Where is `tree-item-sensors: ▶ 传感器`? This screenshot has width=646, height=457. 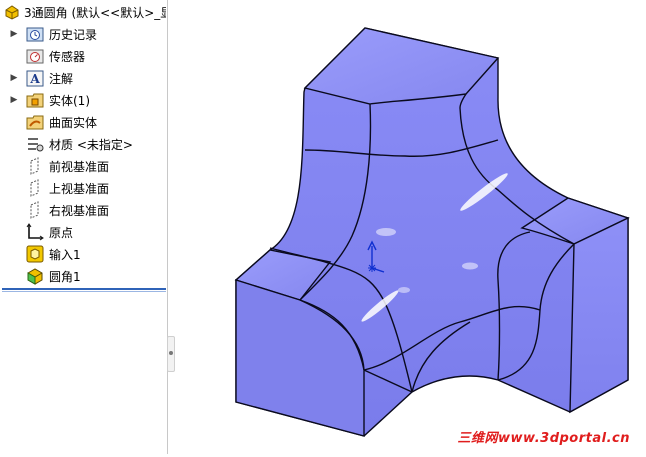
tree-item-sensors: ▶ 传感器 is located at coordinates (83, 56).